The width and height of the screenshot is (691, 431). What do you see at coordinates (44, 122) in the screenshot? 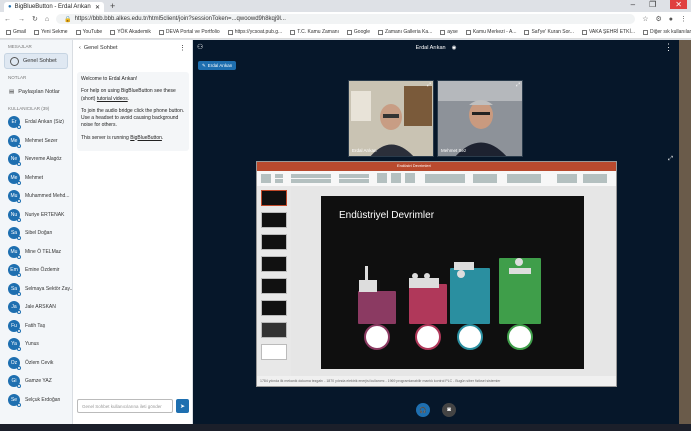
I see `user-name: Erdal Arıkan (Siz)` at bounding box center [44, 122].